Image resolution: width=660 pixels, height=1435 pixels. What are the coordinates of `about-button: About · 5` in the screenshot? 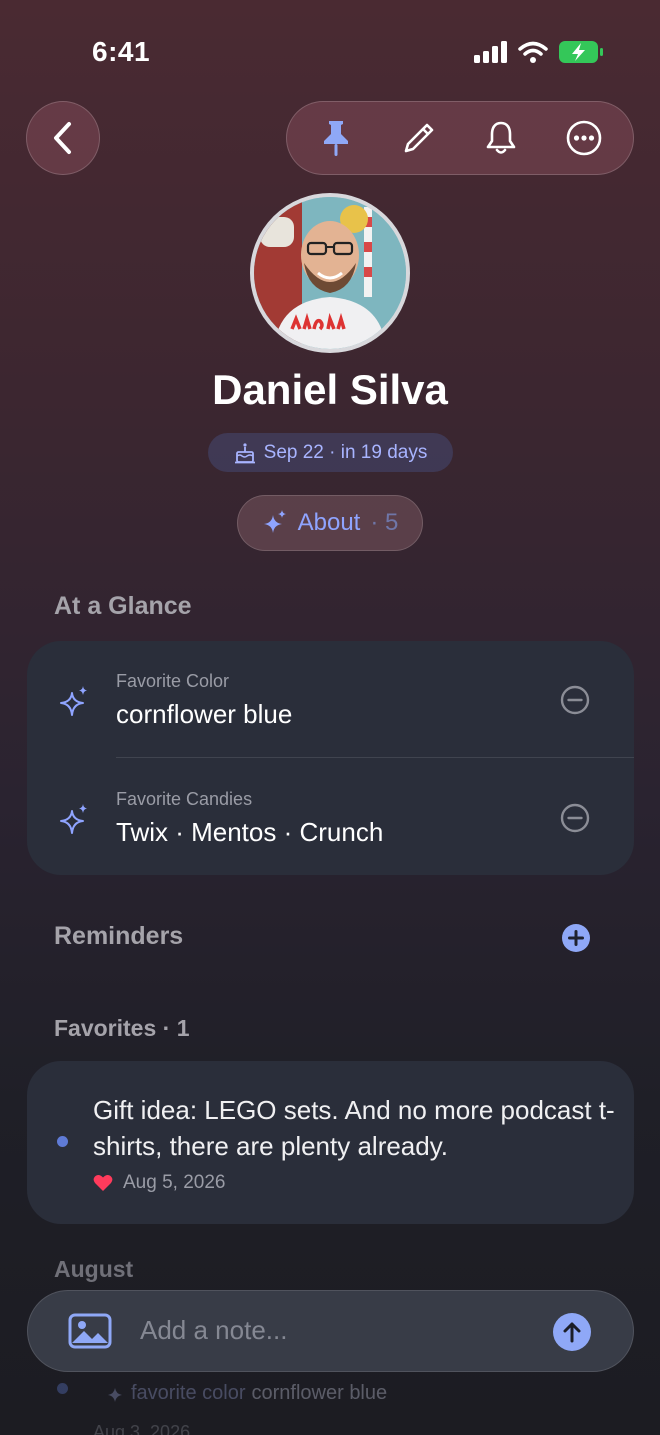 It's located at (330, 523).